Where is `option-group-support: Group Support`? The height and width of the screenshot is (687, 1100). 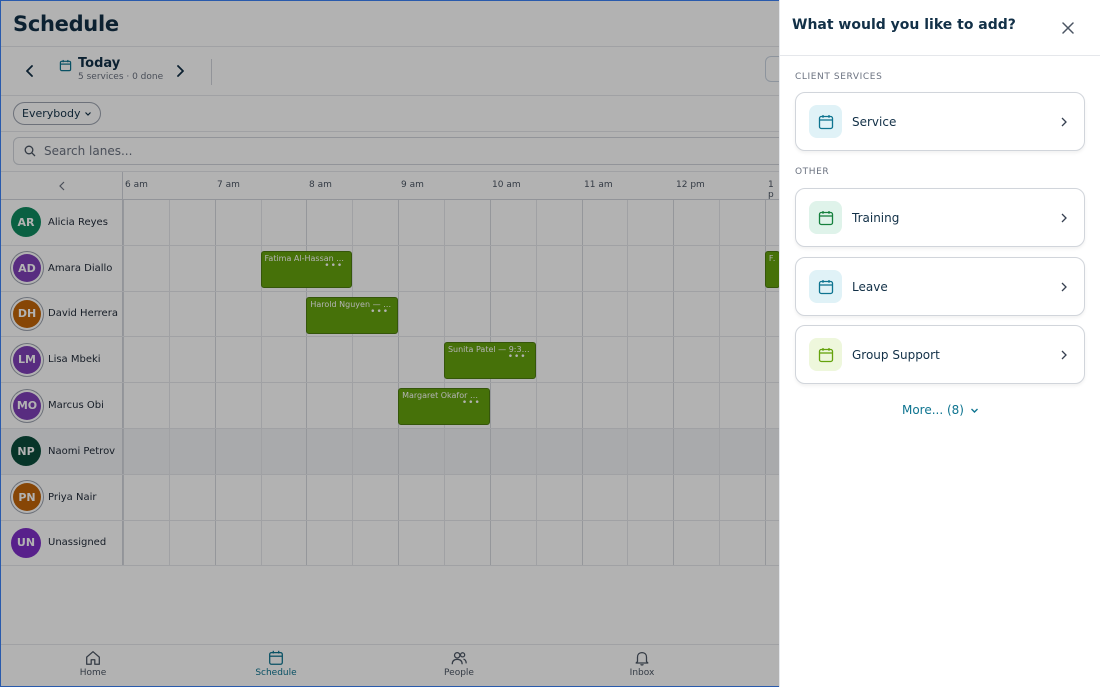 option-group-support: Group Support is located at coordinates (940, 354).